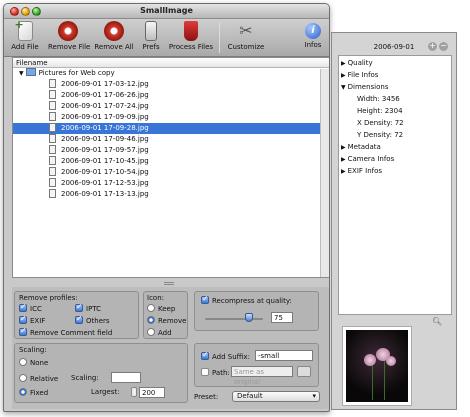 The width and height of the screenshot is (470, 417). Describe the element at coordinates (284, 355) in the screenshot. I see `suffix-field: -small` at that location.